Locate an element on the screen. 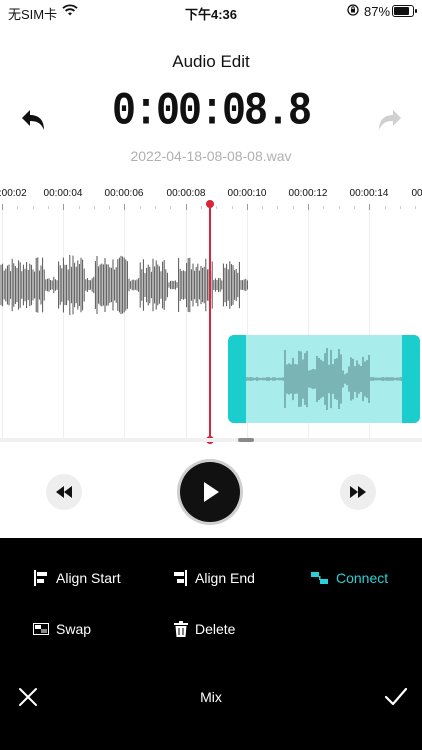 Image resolution: width=422 pixels, height=750 pixels. fast-forward-icon is located at coordinates (358, 492).